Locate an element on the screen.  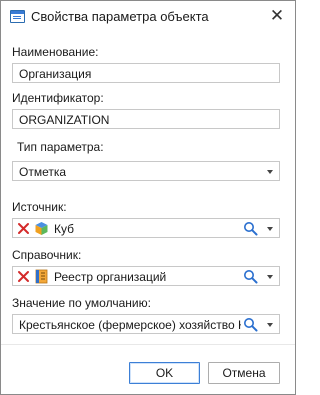
param-type-label: Тип параметра: is located at coordinates (60, 147).